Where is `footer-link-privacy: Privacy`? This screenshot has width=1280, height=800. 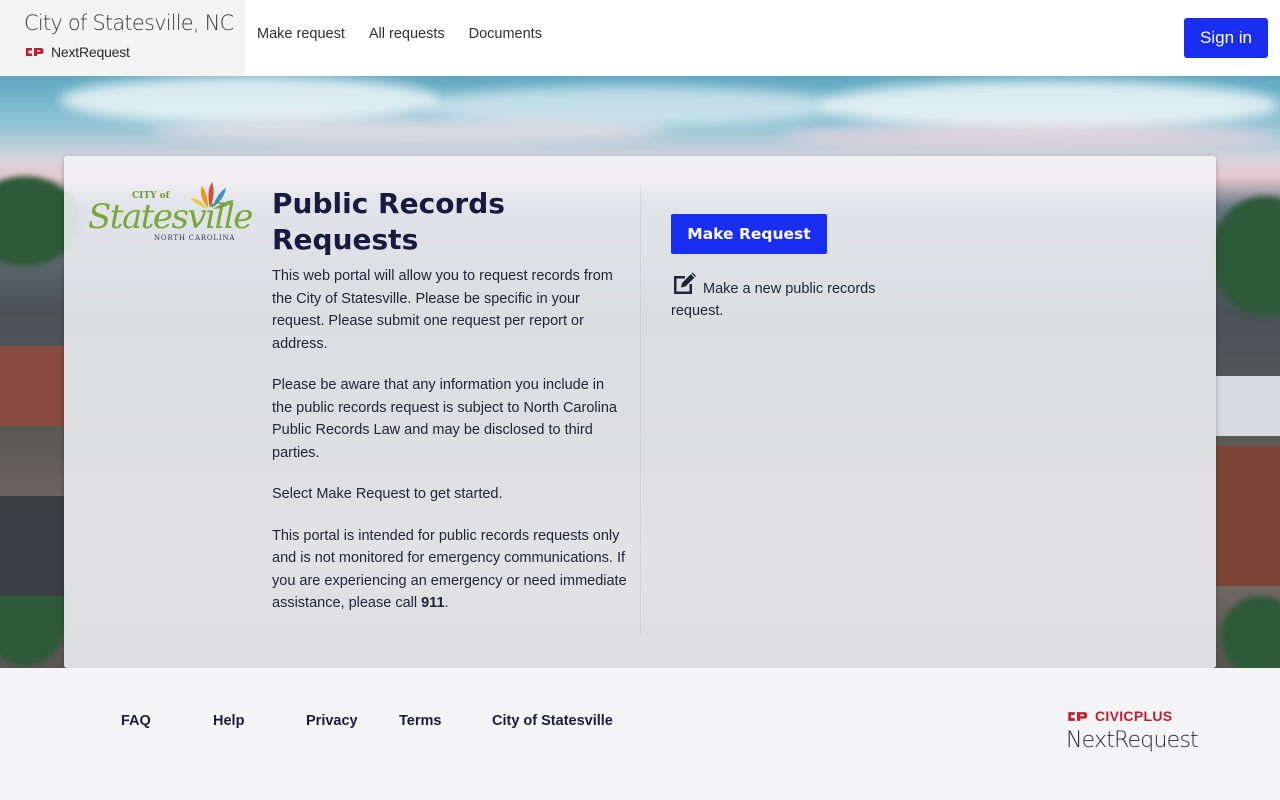
footer-link-privacy: Privacy is located at coordinates (332, 721).